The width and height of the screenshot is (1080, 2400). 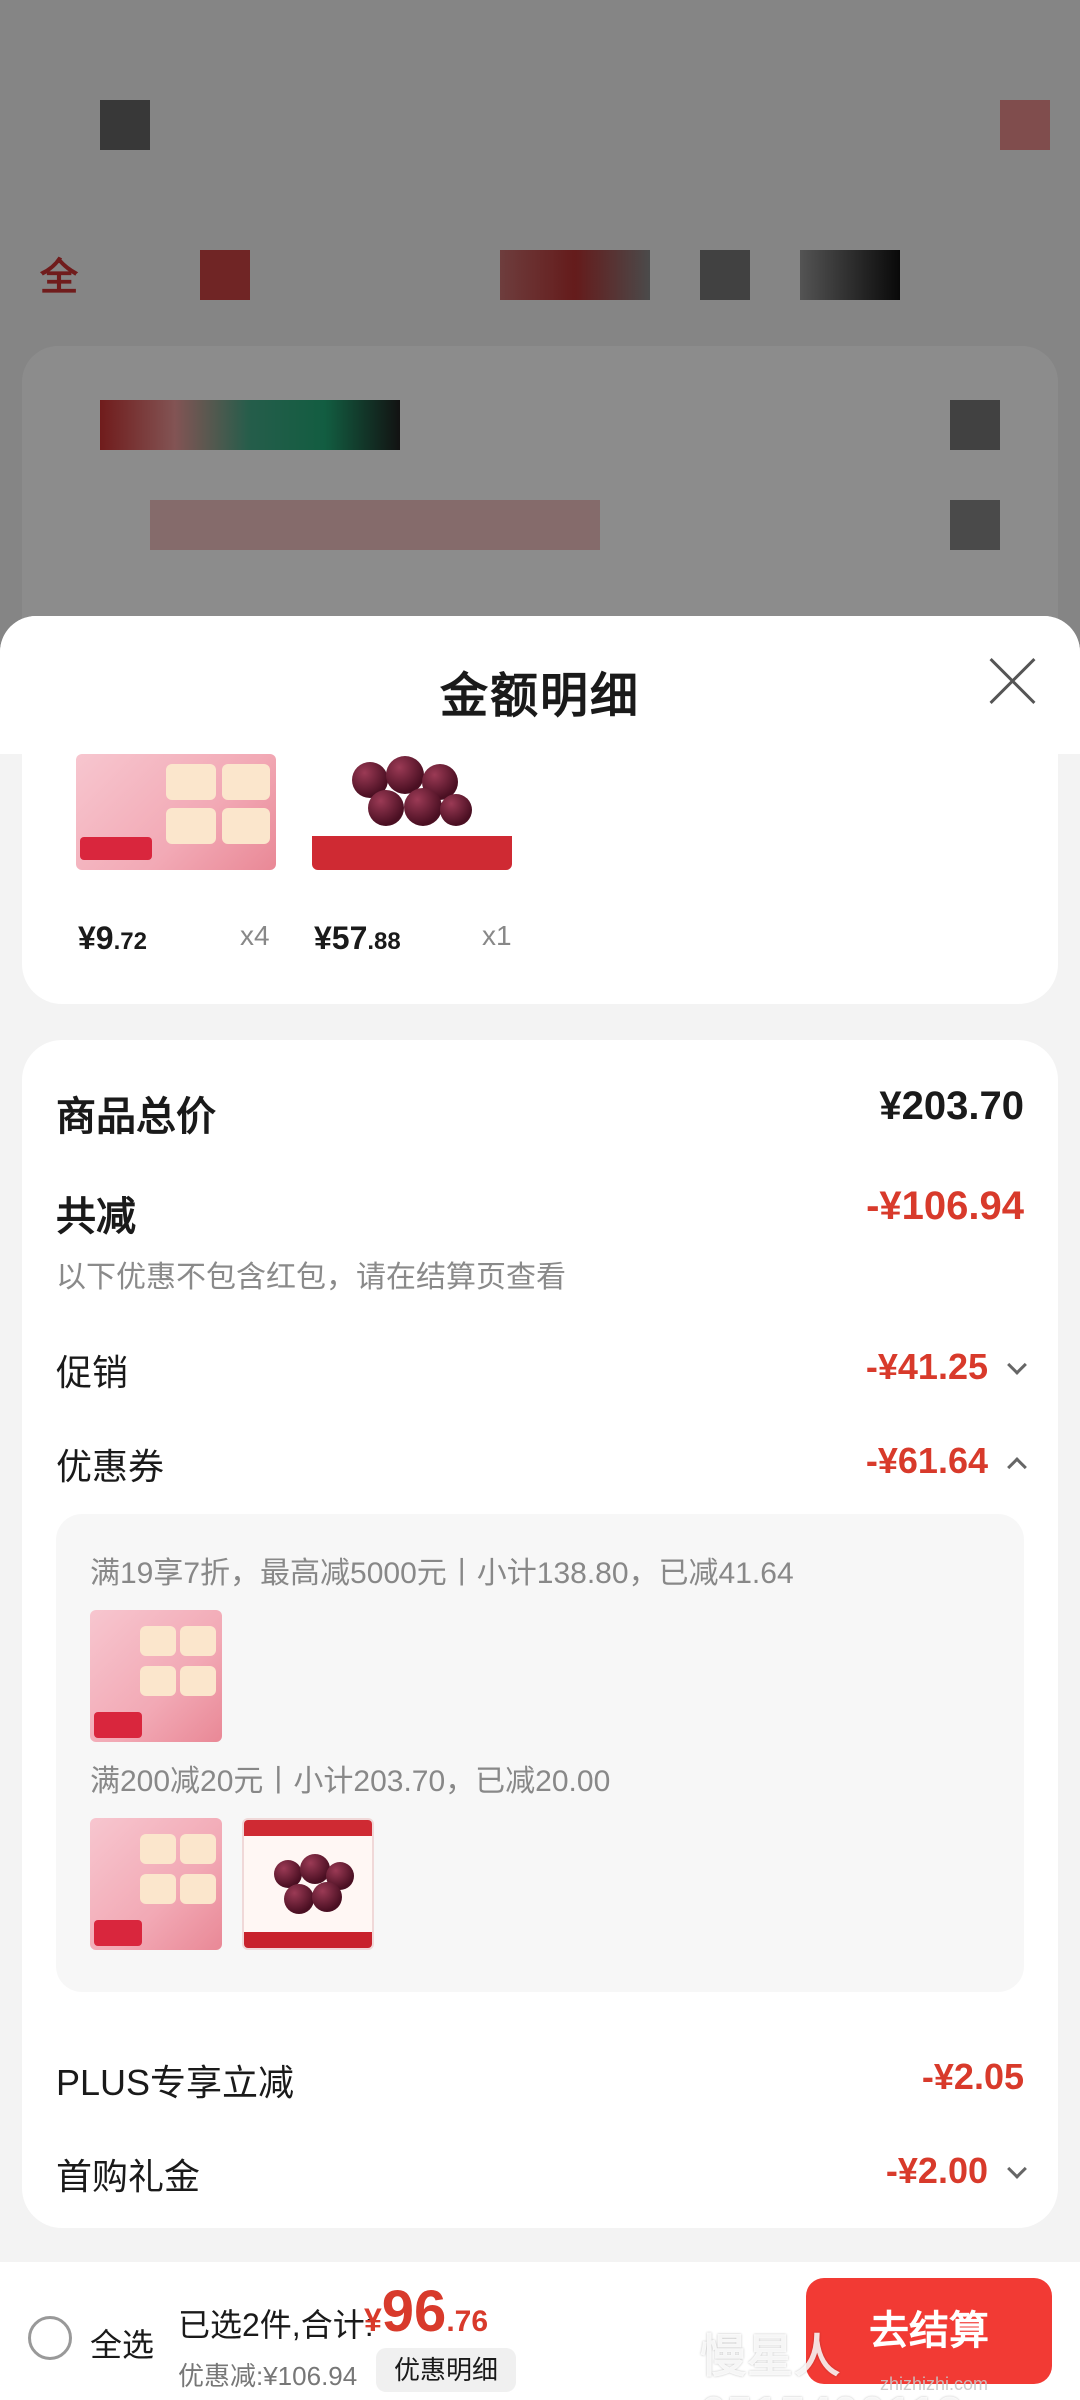 What do you see at coordinates (1017, 1467) in the screenshot?
I see `chevron-up-icon` at bounding box center [1017, 1467].